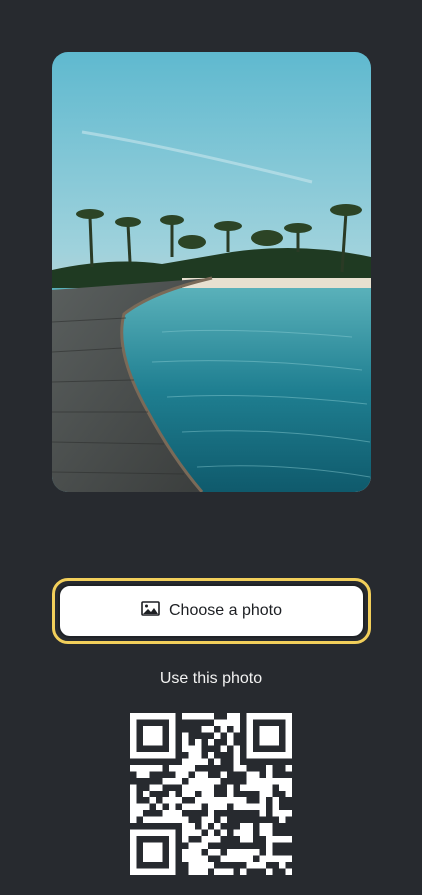  I want to click on choose-photo-button-inner: Choose a photo, so click(211, 611).